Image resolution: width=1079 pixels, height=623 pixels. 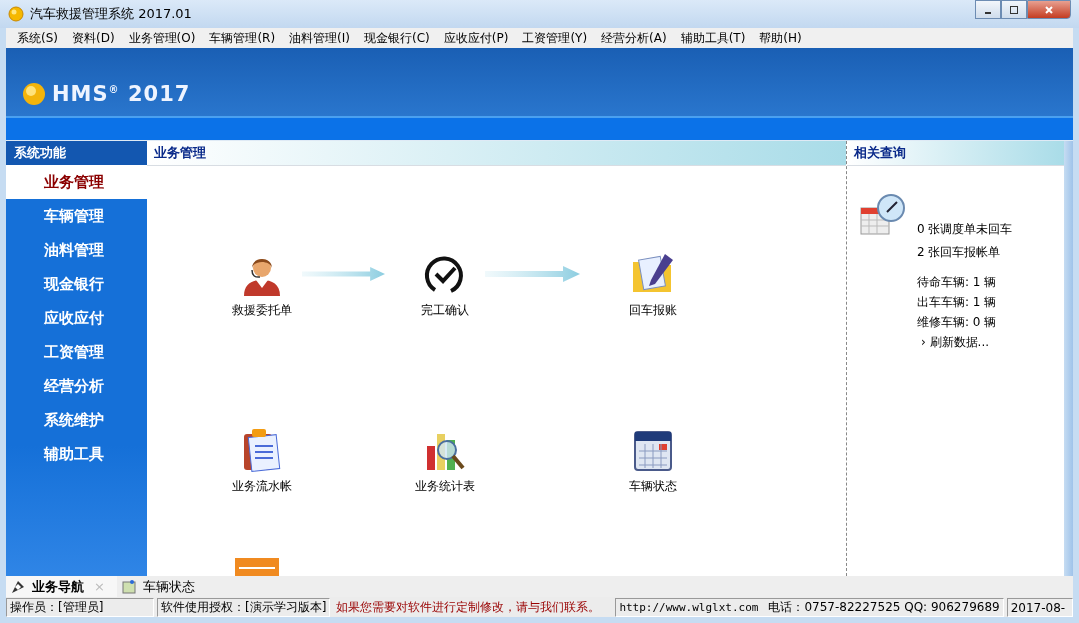 I want to click on menu-item: 辅助工具(T), so click(x=713, y=38).